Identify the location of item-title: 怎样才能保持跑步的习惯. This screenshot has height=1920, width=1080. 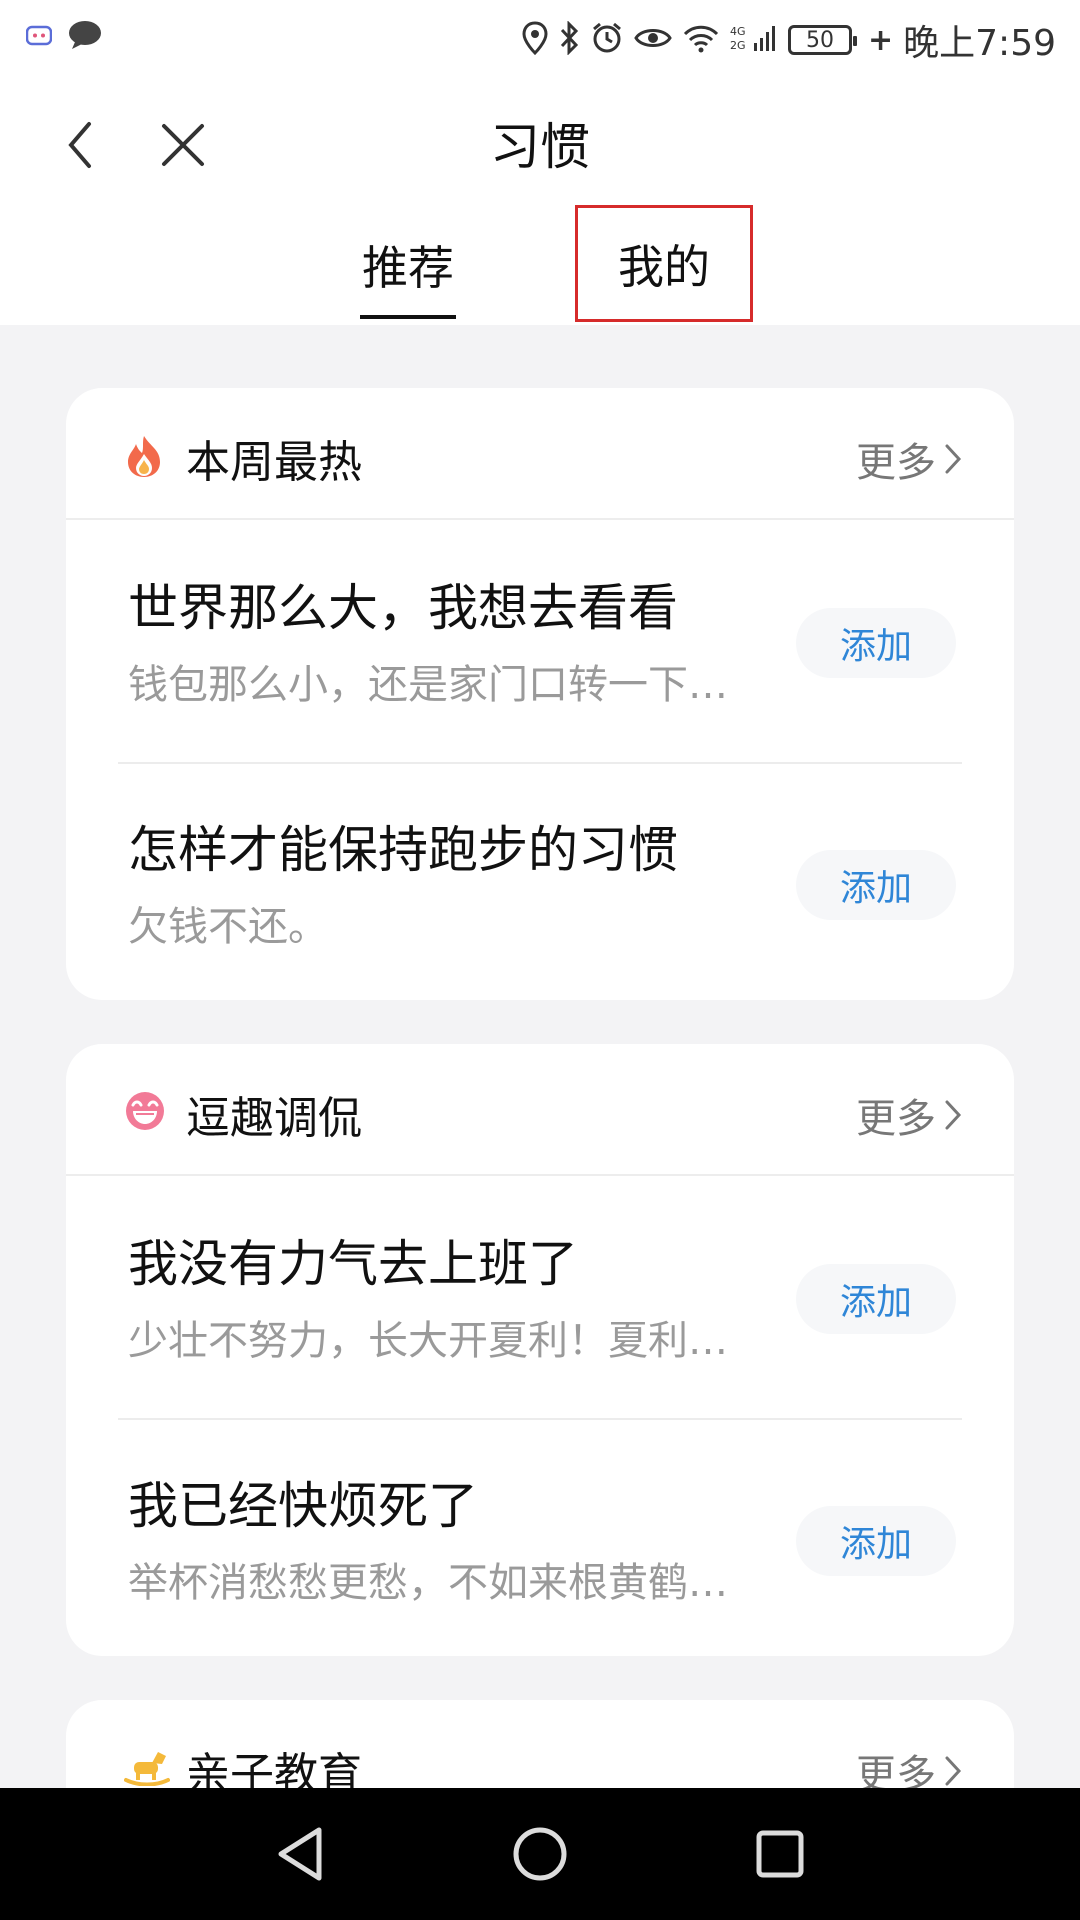
(403, 850).